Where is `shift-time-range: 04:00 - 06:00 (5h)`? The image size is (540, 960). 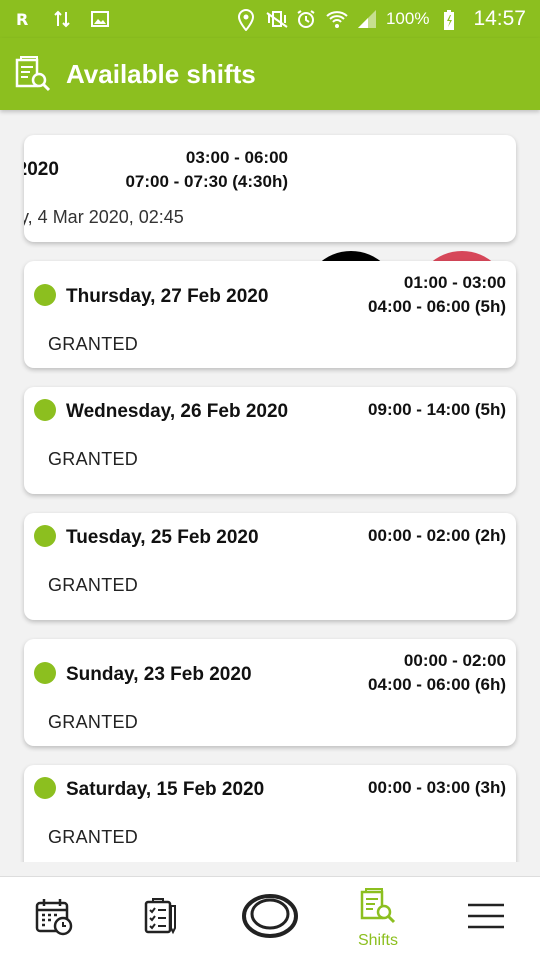
shift-time-range: 04:00 - 06:00 (5h) is located at coordinates (437, 306).